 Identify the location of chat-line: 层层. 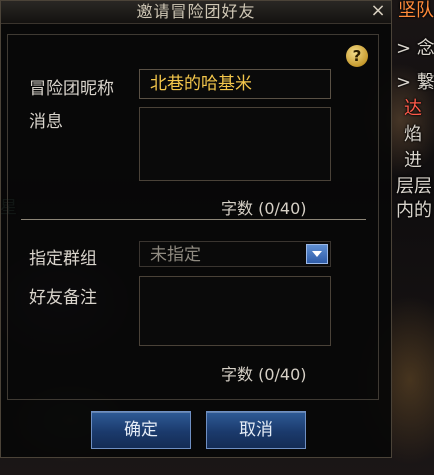
(414, 186).